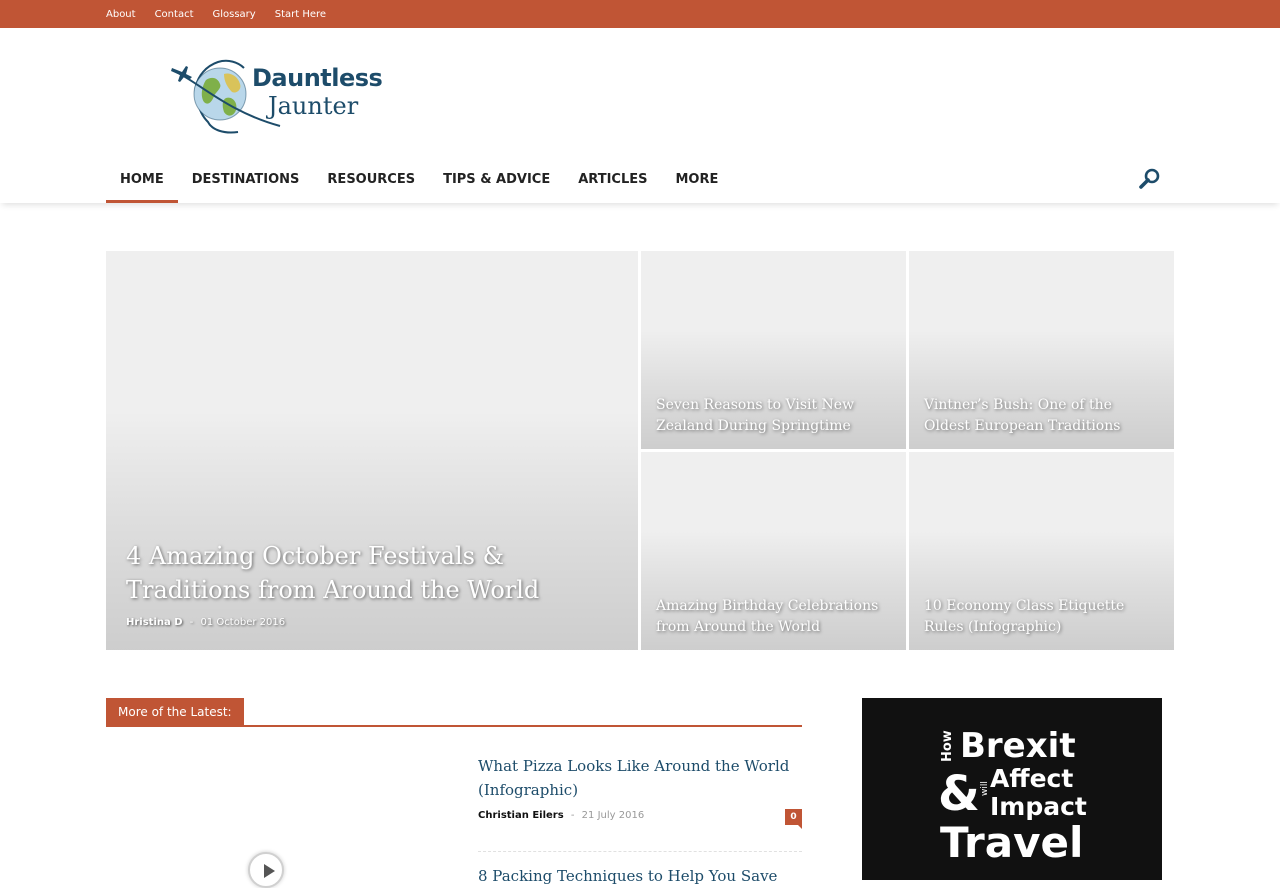 The width and height of the screenshot is (1280, 888). Describe the element at coordinates (268, 818) in the screenshot. I see `post-thumbnail` at that location.